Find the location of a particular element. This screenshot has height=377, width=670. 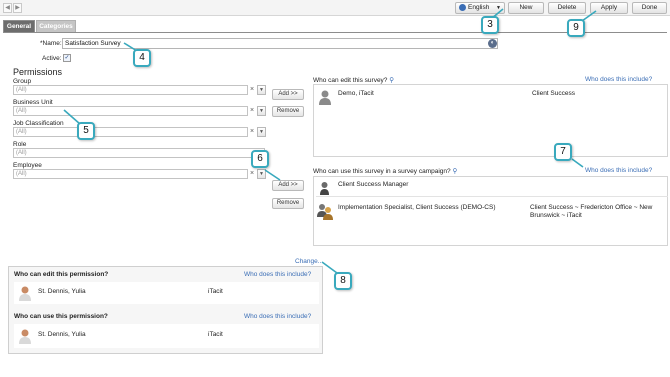

role-label: Role is located at coordinates (20, 144).